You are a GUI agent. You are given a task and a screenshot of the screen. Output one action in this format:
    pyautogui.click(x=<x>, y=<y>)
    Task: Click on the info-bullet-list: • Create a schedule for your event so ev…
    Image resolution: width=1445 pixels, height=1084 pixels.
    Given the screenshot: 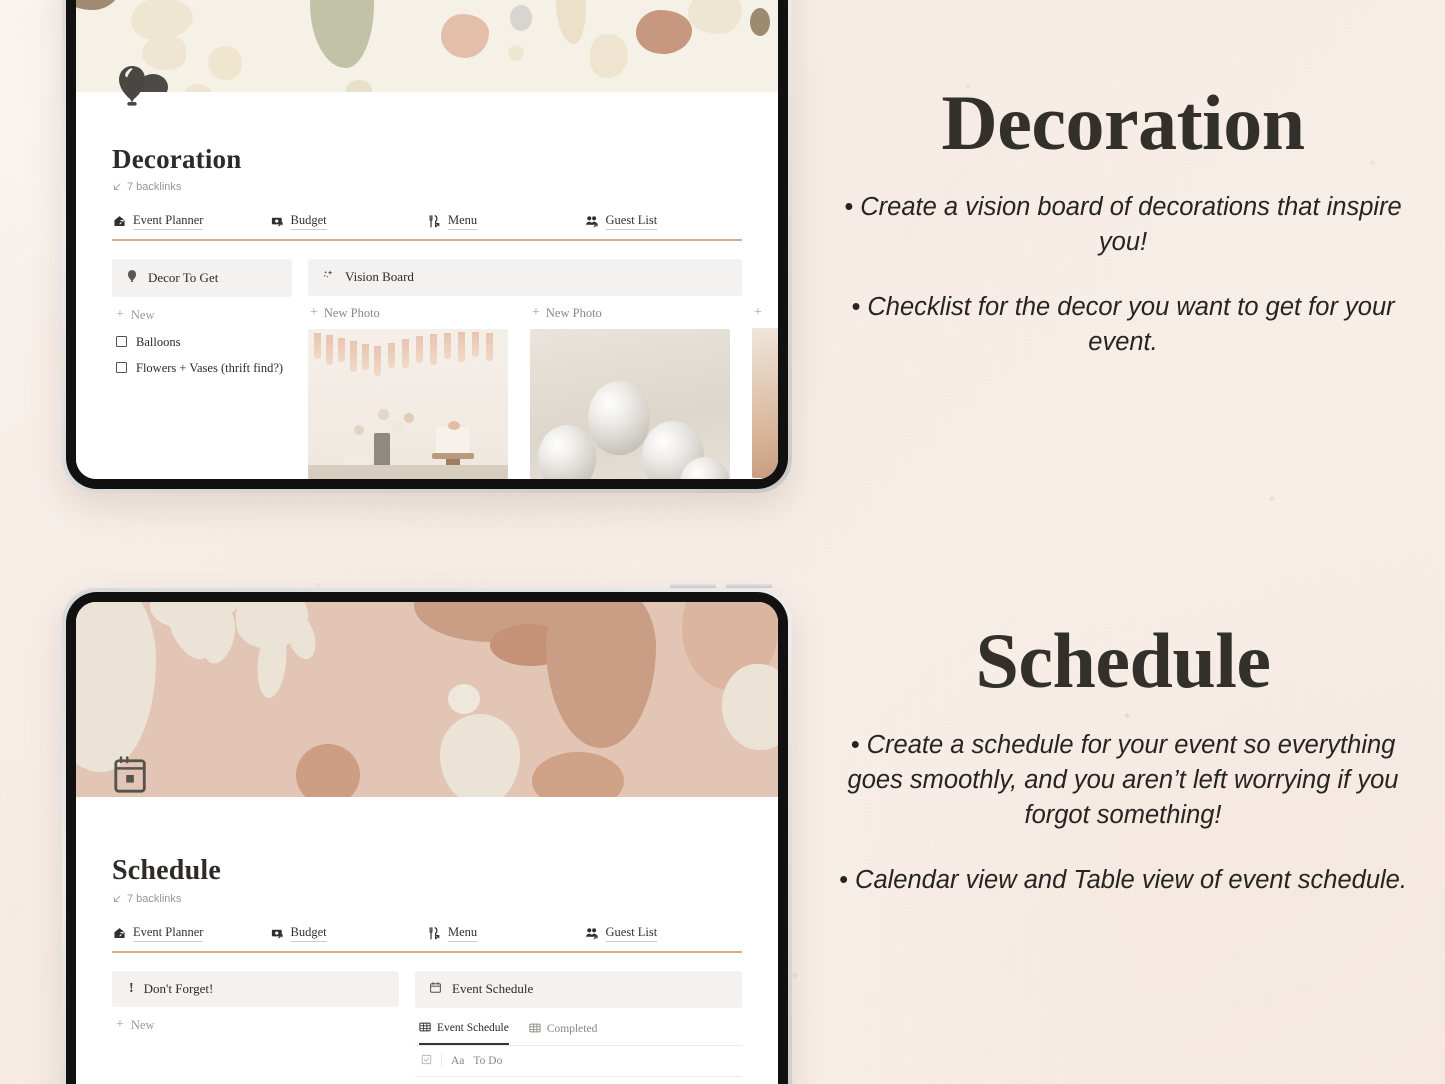 What is the action you would take?
    pyautogui.click(x=1123, y=813)
    